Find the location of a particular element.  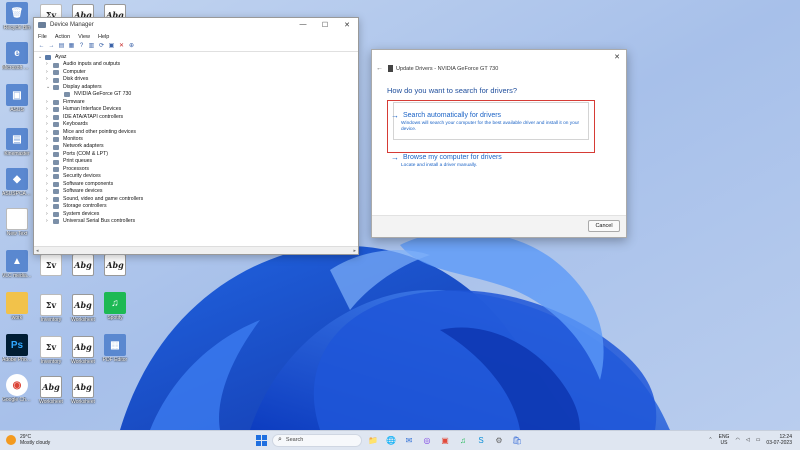

tree-category: › Ports (COM & LPT) is located at coordinates (196, 154).